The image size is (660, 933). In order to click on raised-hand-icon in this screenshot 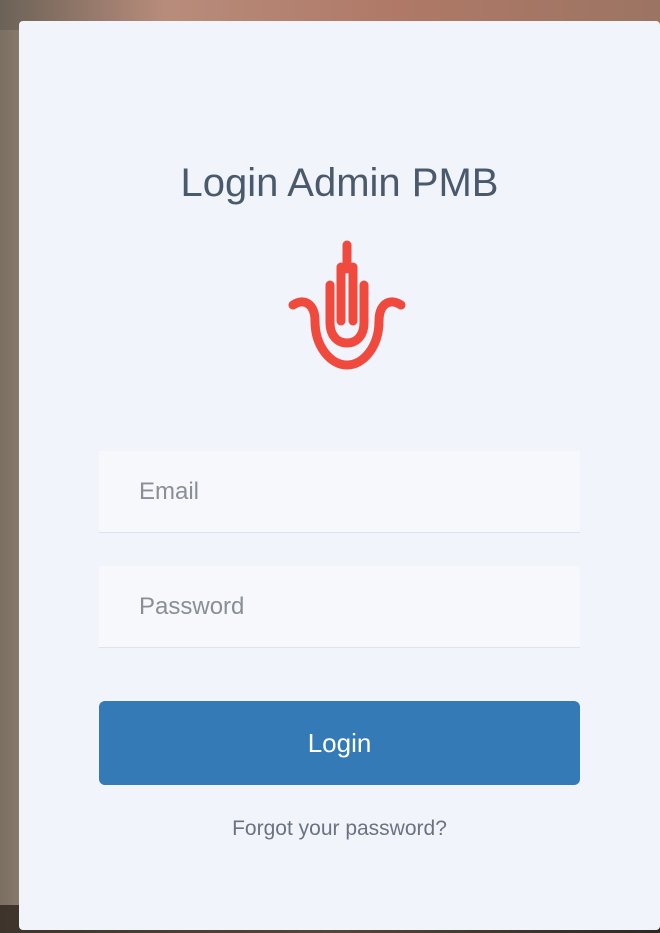, I will do `click(347, 305)`.